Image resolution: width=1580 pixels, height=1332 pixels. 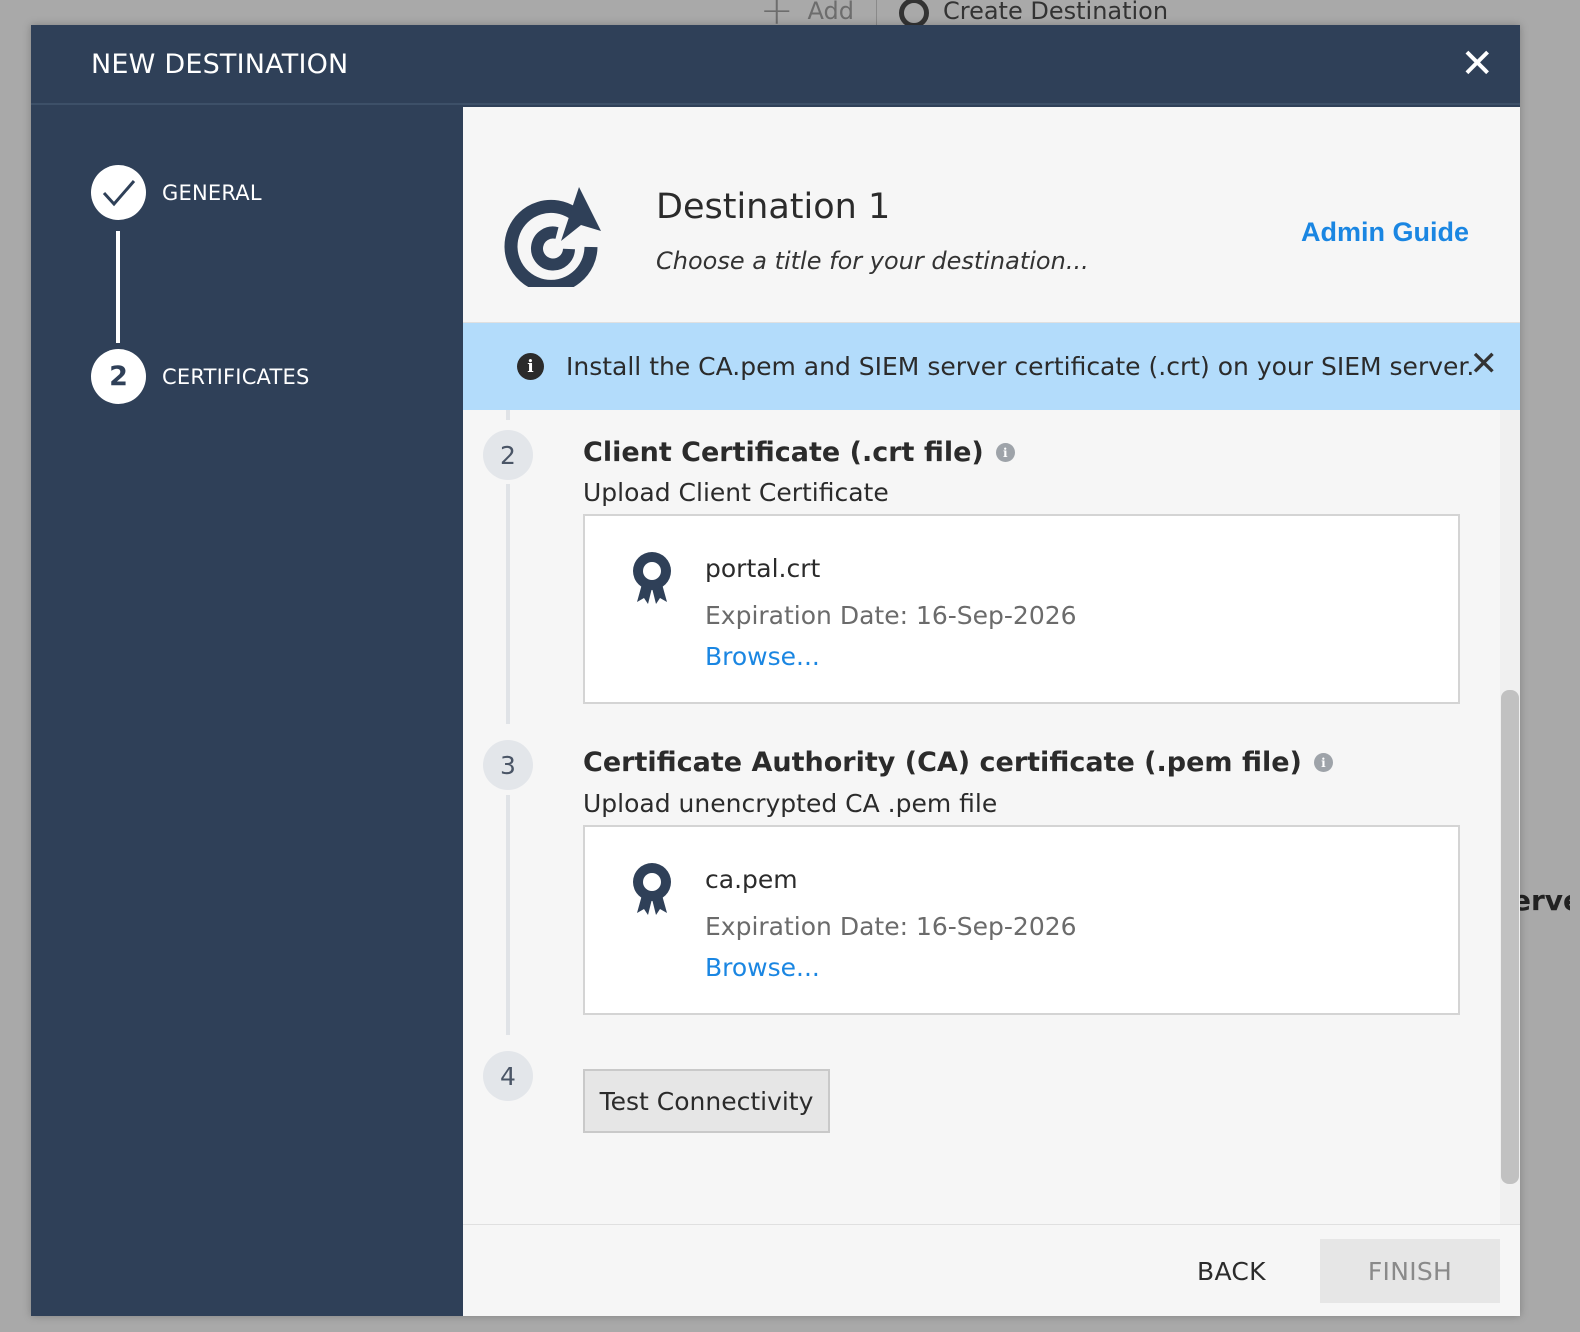 What do you see at coordinates (775, 65) in the screenshot?
I see `modal-header: NEW DESTINATION ✕` at bounding box center [775, 65].